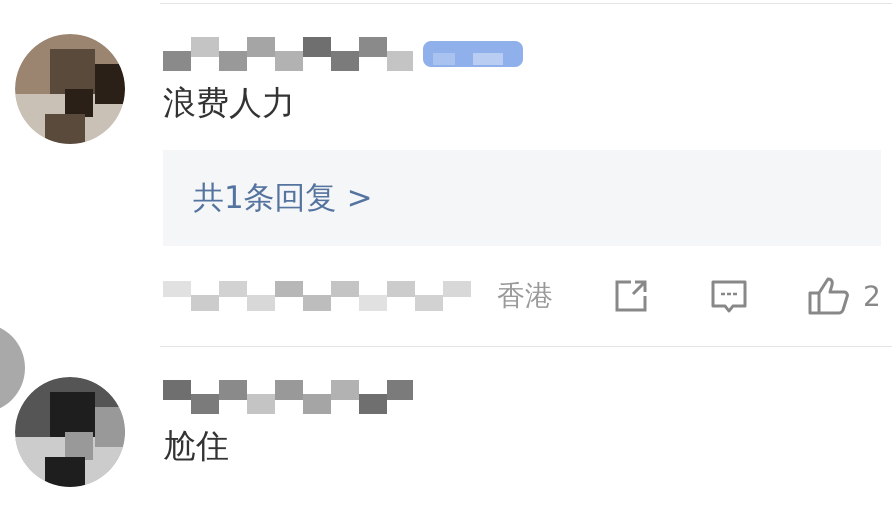 This screenshot has width=892, height=530. Describe the element at coordinates (229, 103) in the screenshot. I see `comment-text: 浪费人力` at that location.